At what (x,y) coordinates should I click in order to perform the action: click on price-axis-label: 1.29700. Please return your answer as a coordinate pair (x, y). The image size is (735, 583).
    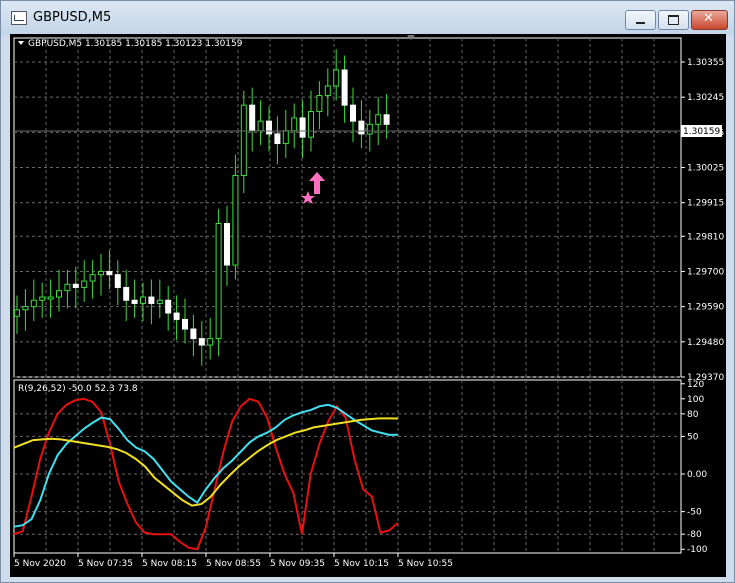
    Looking at the image, I should click on (705, 272).